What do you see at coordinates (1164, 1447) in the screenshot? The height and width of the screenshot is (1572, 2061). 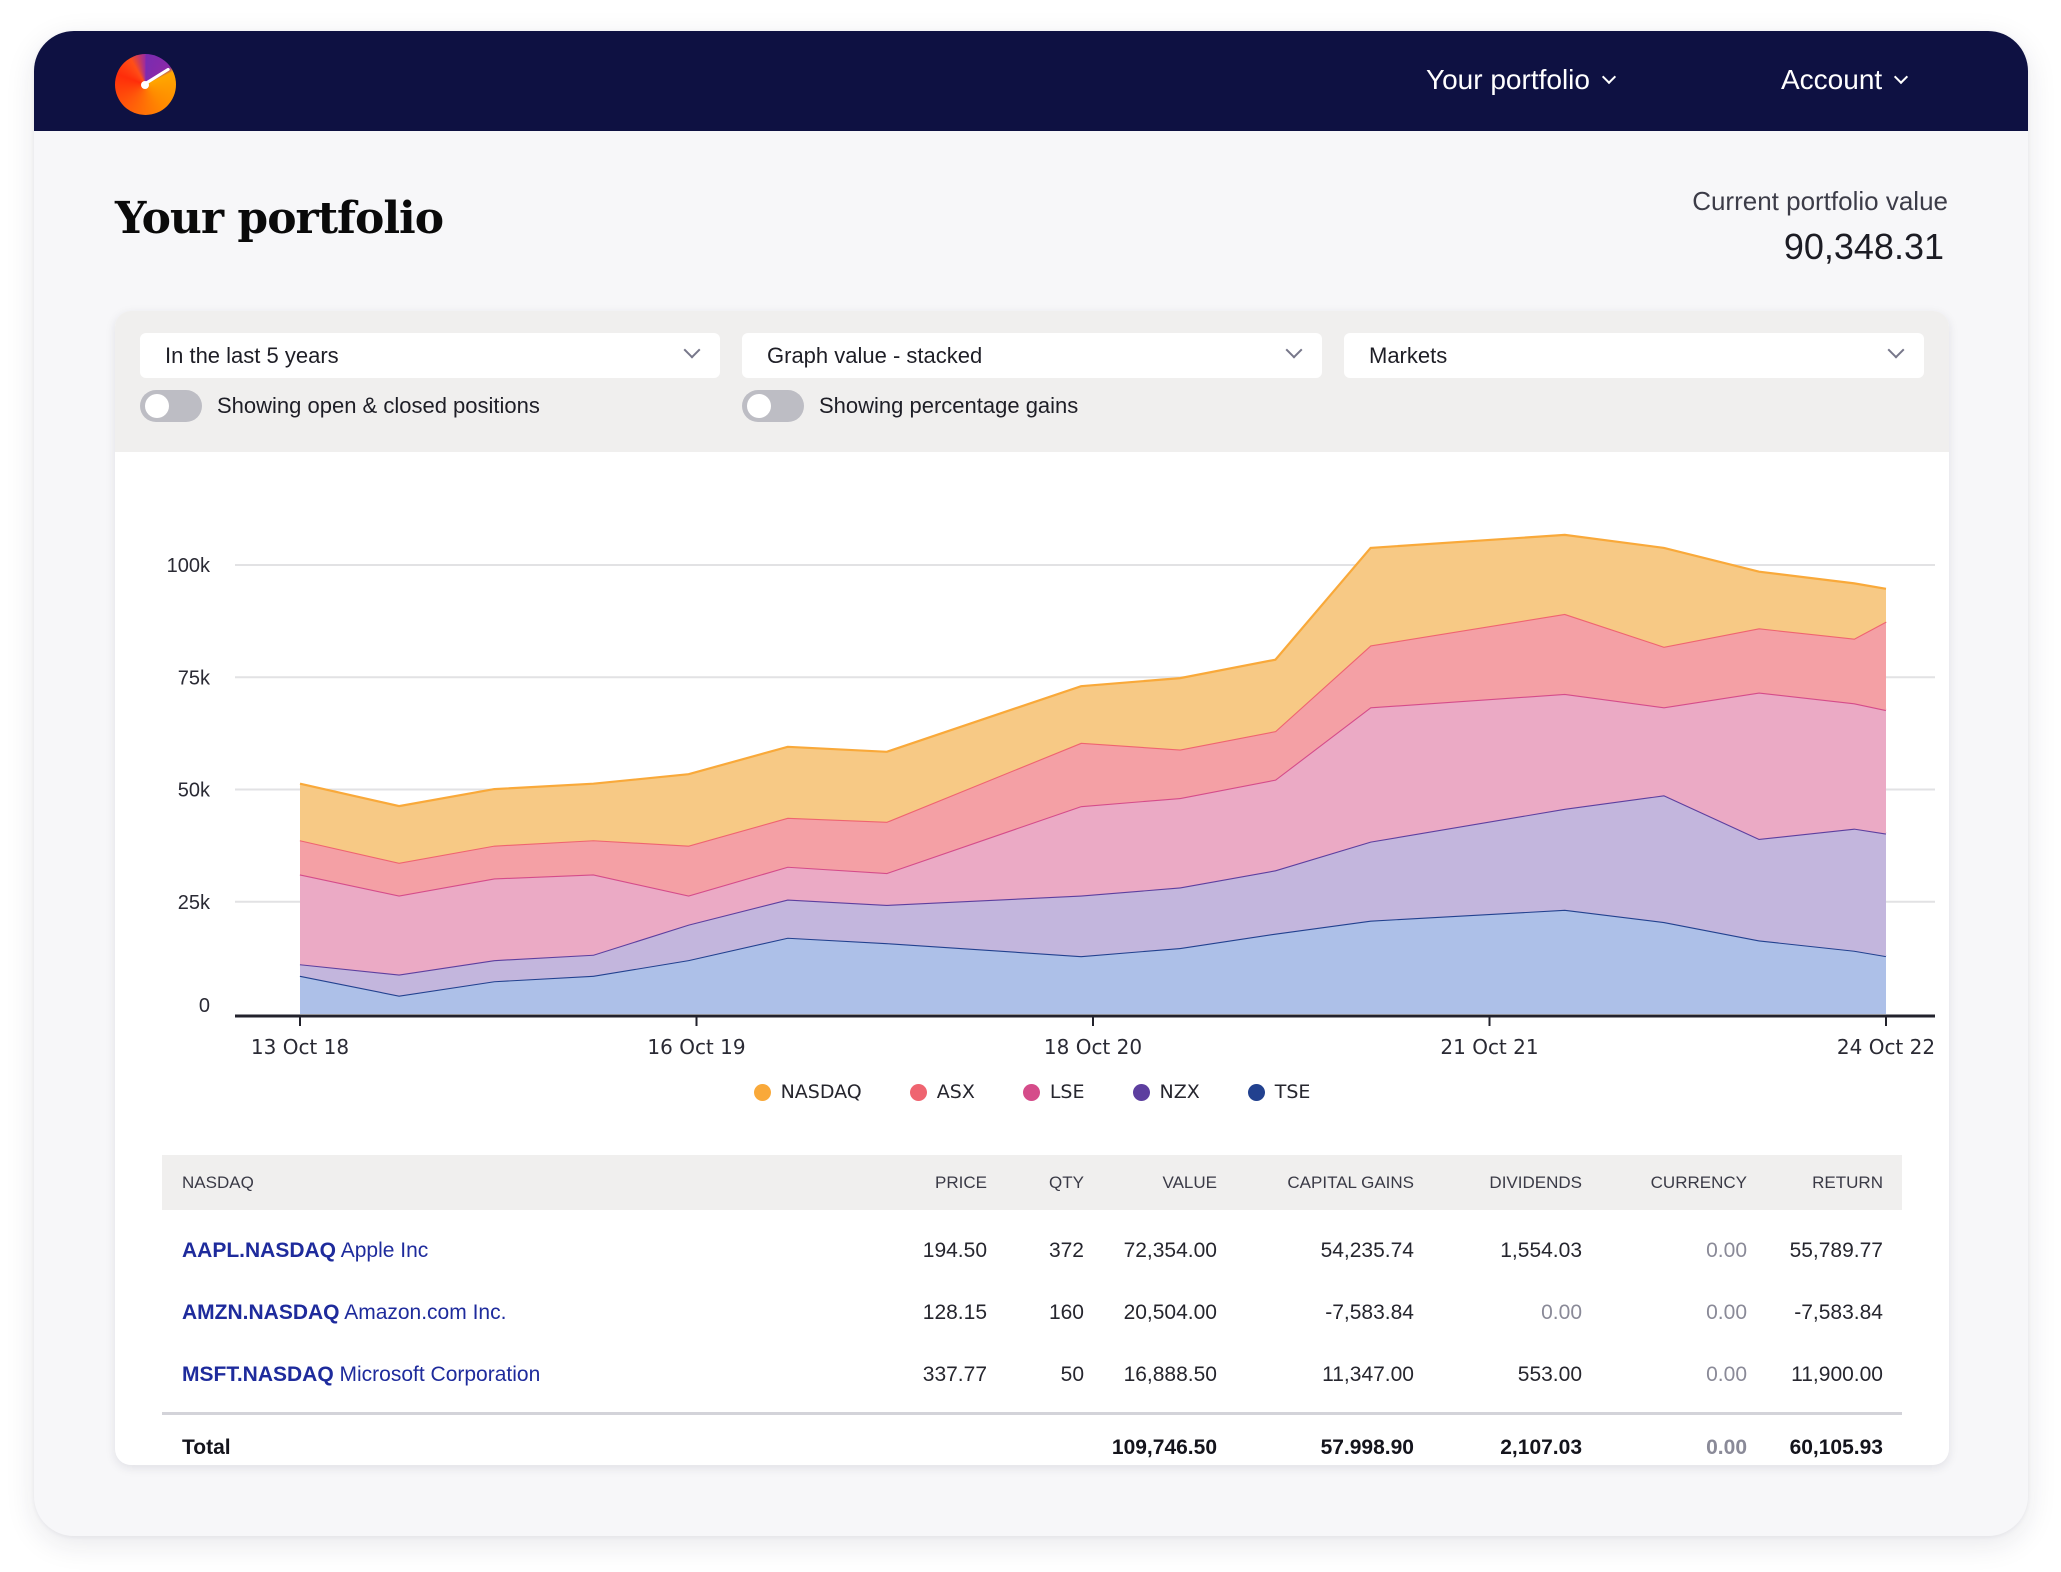 I see `total-value: 109,746.50` at bounding box center [1164, 1447].